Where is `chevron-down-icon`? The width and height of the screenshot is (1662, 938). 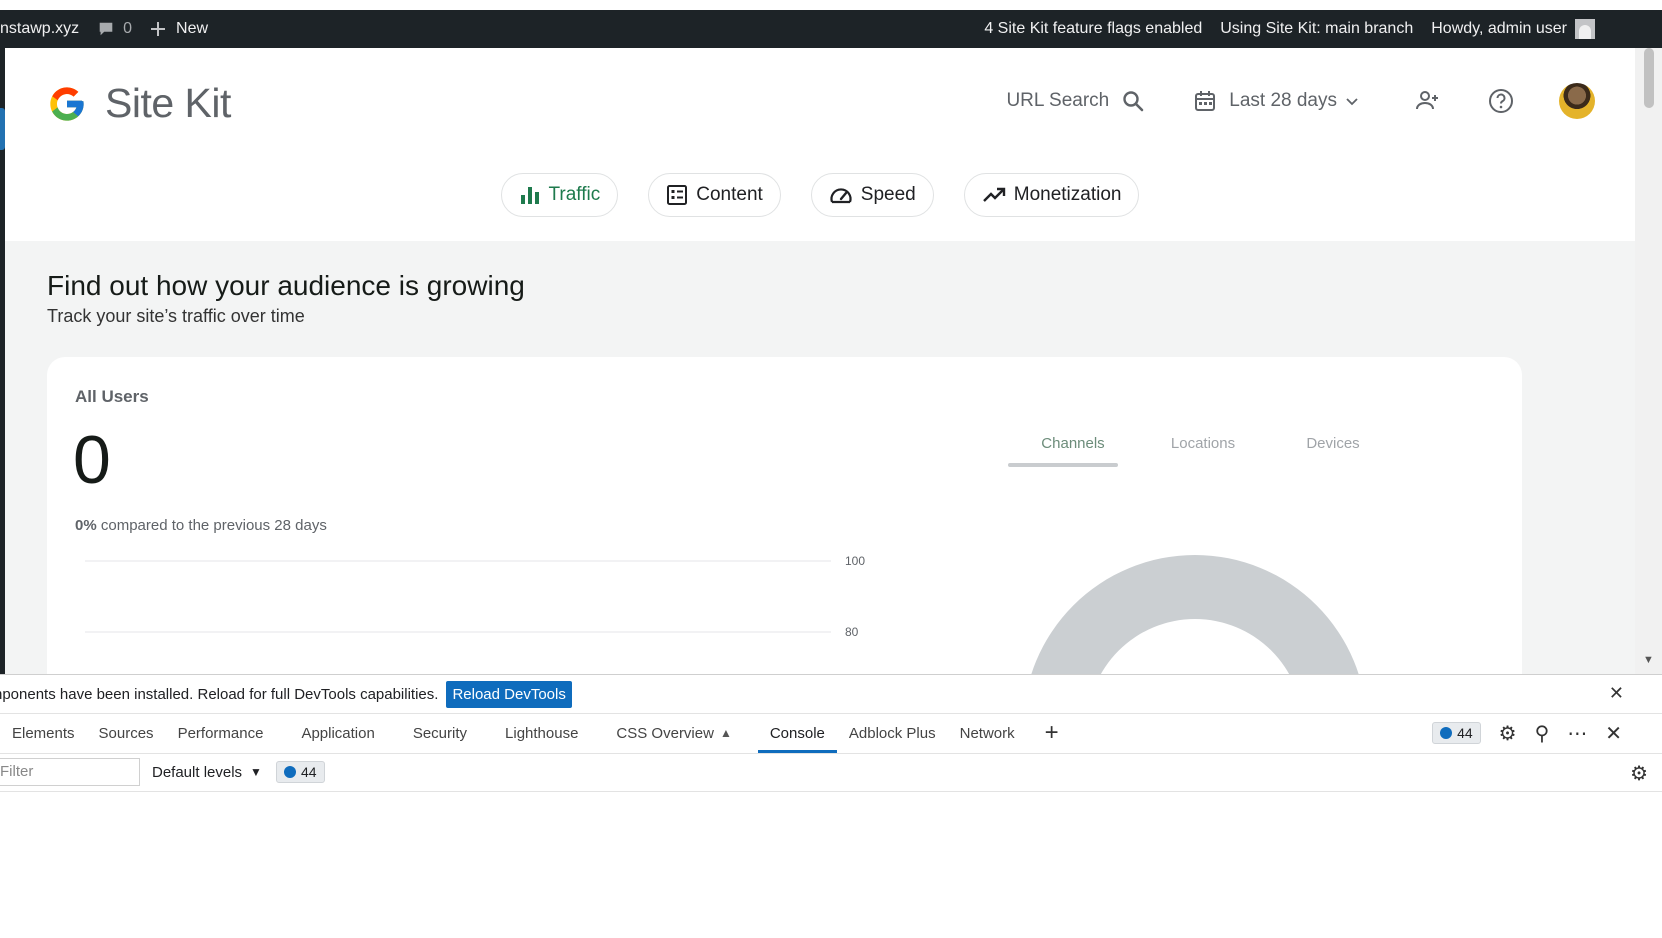 chevron-down-icon is located at coordinates (1352, 102).